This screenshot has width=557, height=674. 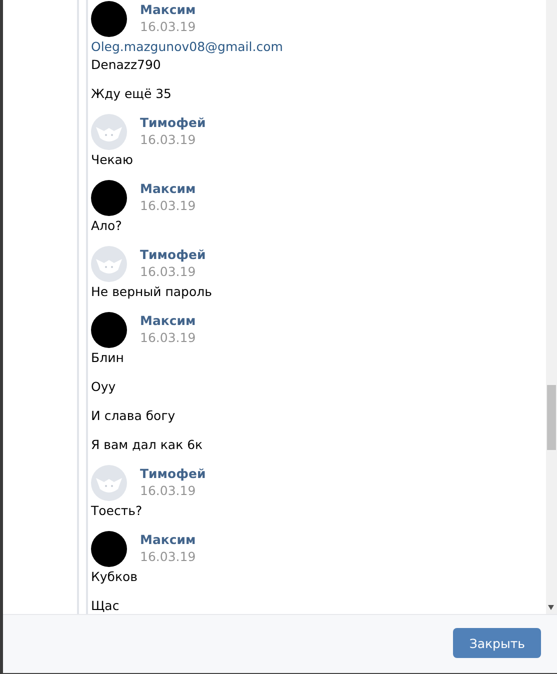 I want to click on message-text: Щас, so click(x=105, y=605).